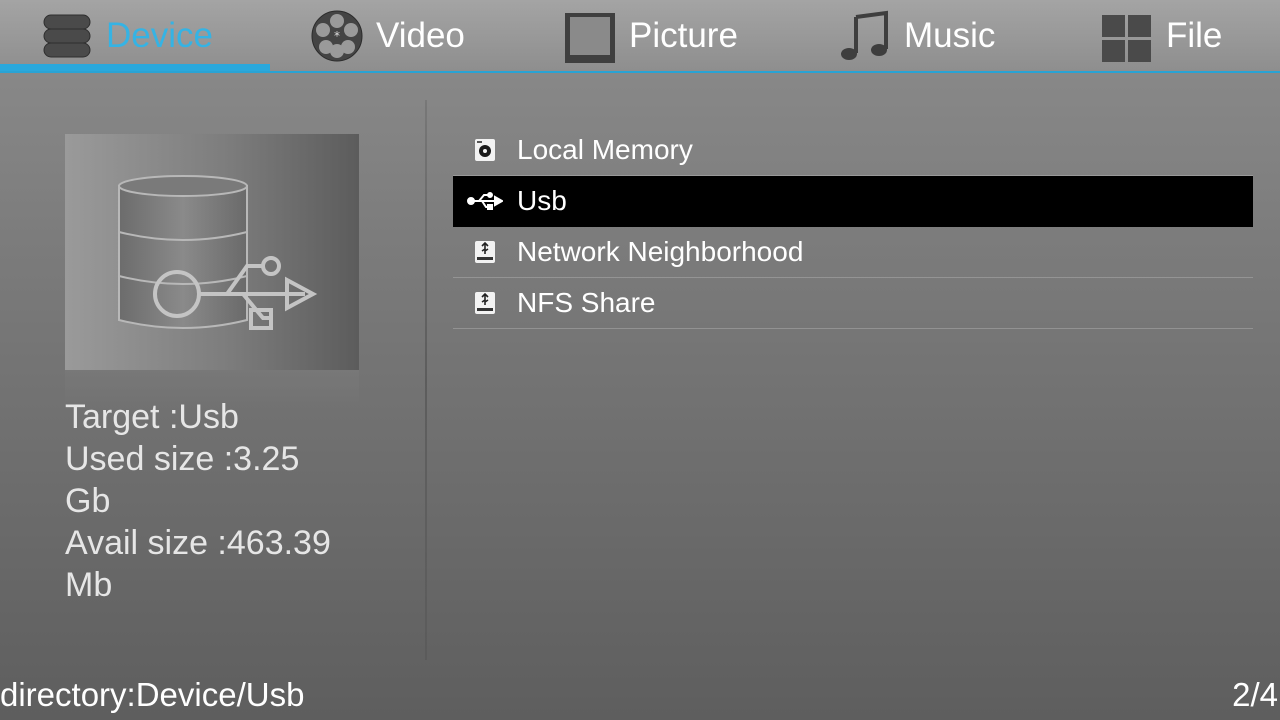 This screenshot has height=720, width=1280. Describe the element at coordinates (683, 35) in the screenshot. I see `tab-label: Picture` at that location.